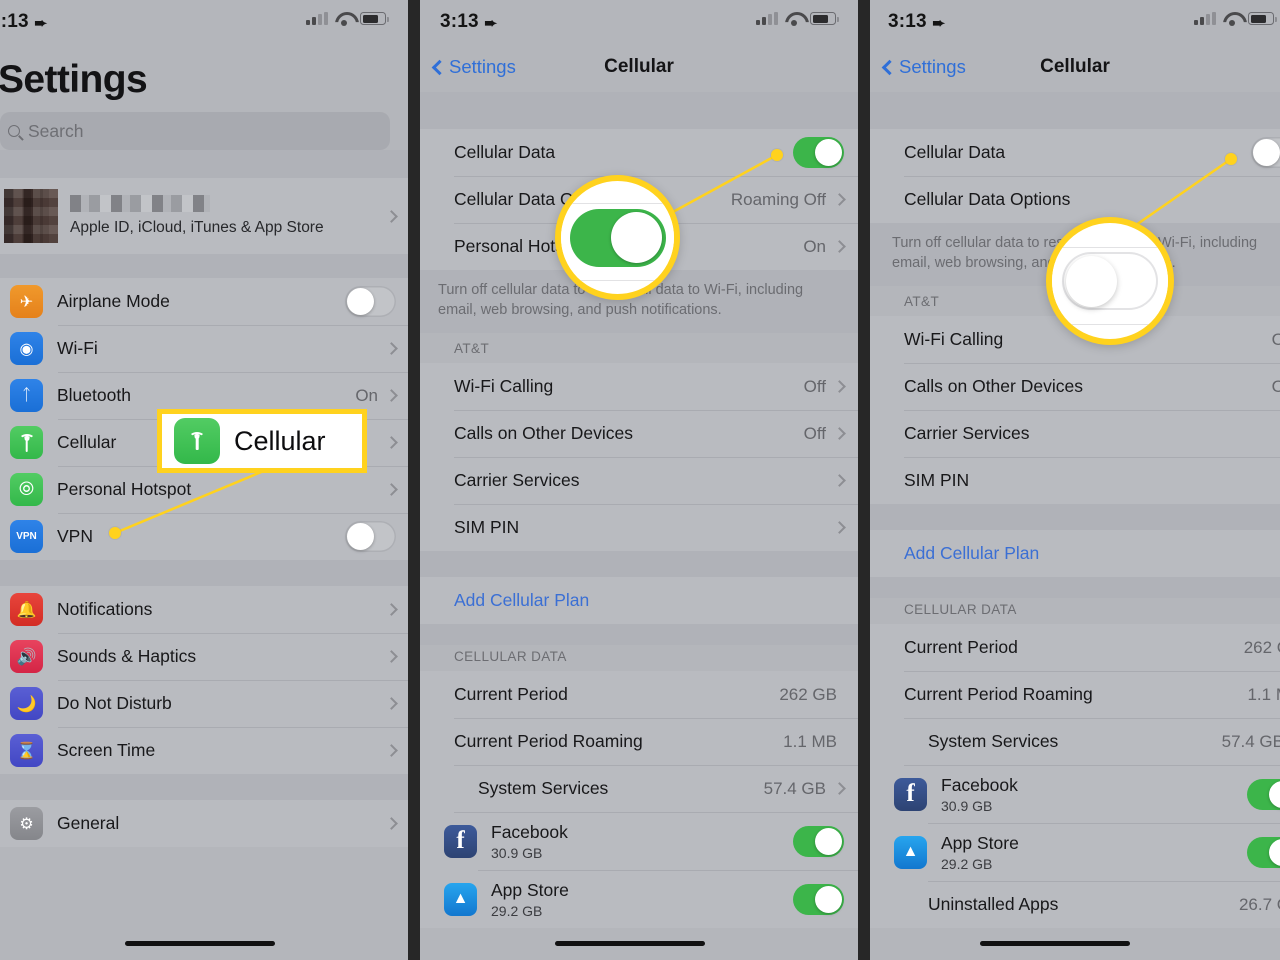 Image resolution: width=1280 pixels, height=960 pixels. Describe the element at coordinates (993, 741) in the screenshot. I see `row-label: System Services` at that location.